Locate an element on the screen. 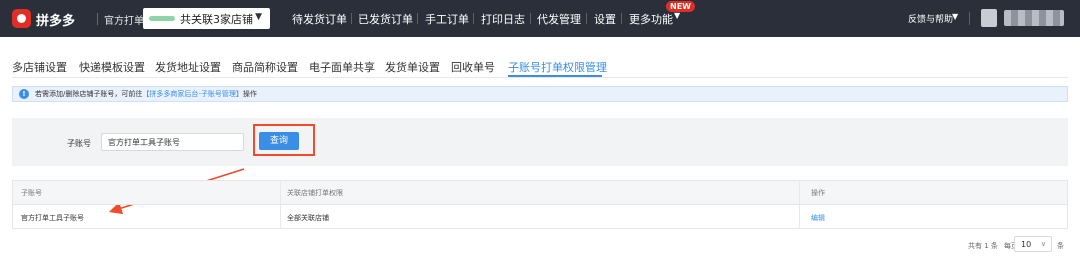 The width and height of the screenshot is (1080, 275). notice-text: 若需添加/删除店铺子账号，可前往【拼多多商家后台-子账号管理】操作 is located at coordinates (146, 94).